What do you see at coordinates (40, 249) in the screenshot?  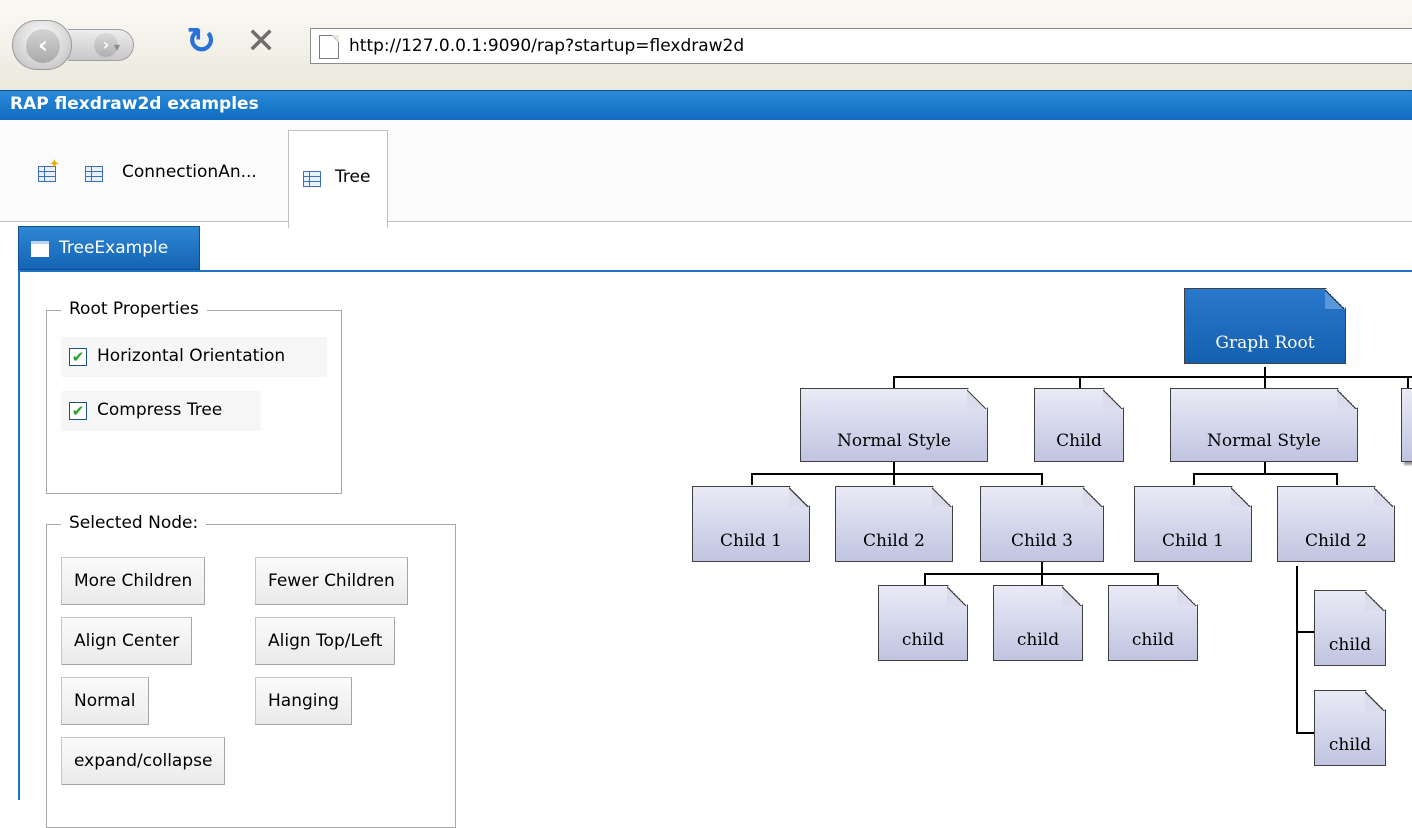 I see `view-window-icon` at bounding box center [40, 249].